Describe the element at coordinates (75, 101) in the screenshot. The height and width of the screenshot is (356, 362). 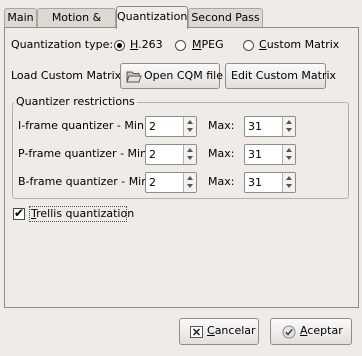
I see `quantizer-restrictions-title: Quantizer restrictions` at that location.